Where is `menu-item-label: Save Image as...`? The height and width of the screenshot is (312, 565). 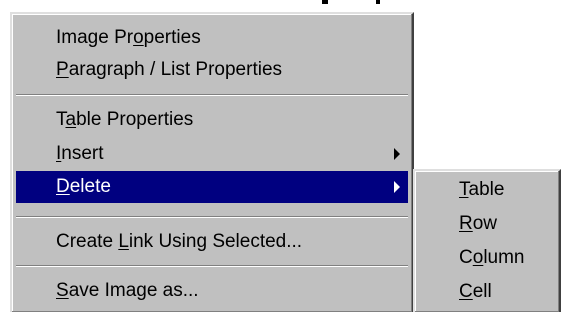 menu-item-label: Save Image as... is located at coordinates (127, 290).